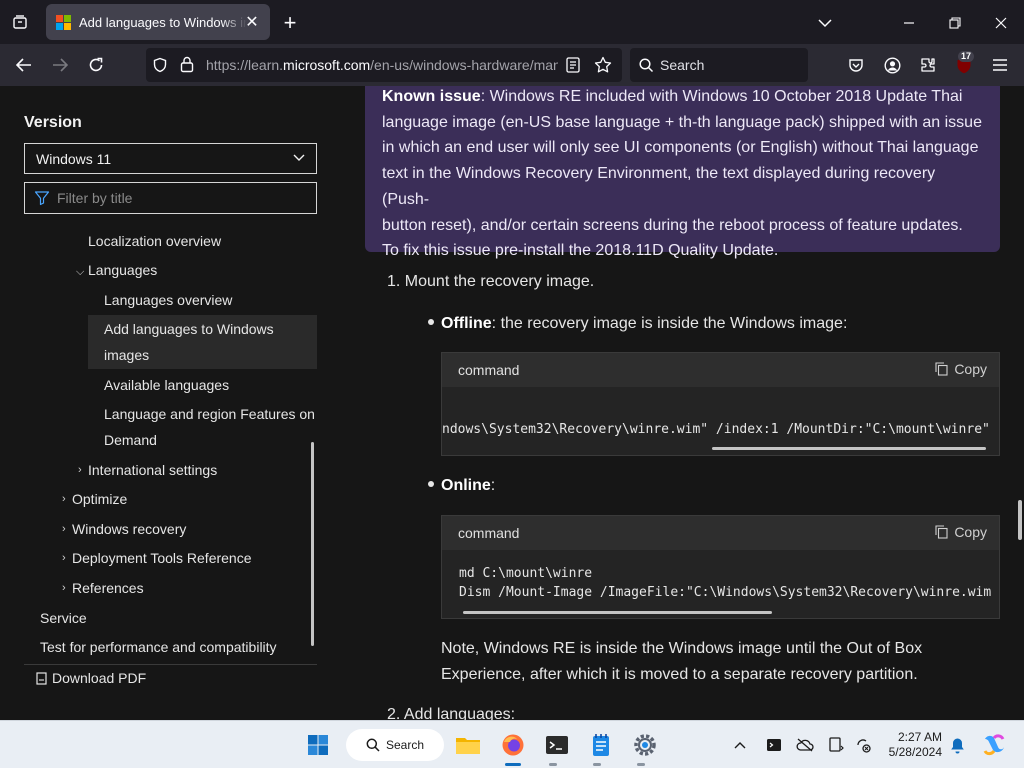 This screenshot has width=1024, height=768. Describe the element at coordinates (856, 65) in the screenshot. I see `pocket-icon` at that location.